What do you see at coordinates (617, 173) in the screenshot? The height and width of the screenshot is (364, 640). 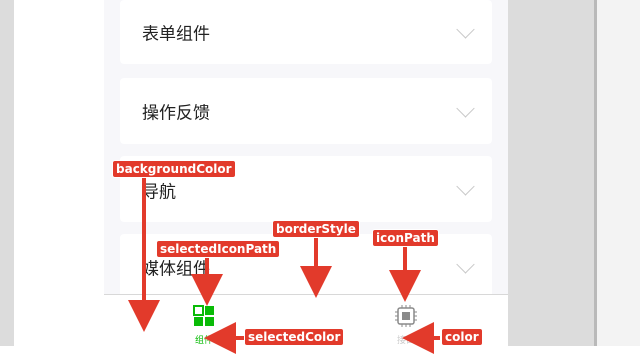 I see `window-edge-right` at bounding box center [617, 173].